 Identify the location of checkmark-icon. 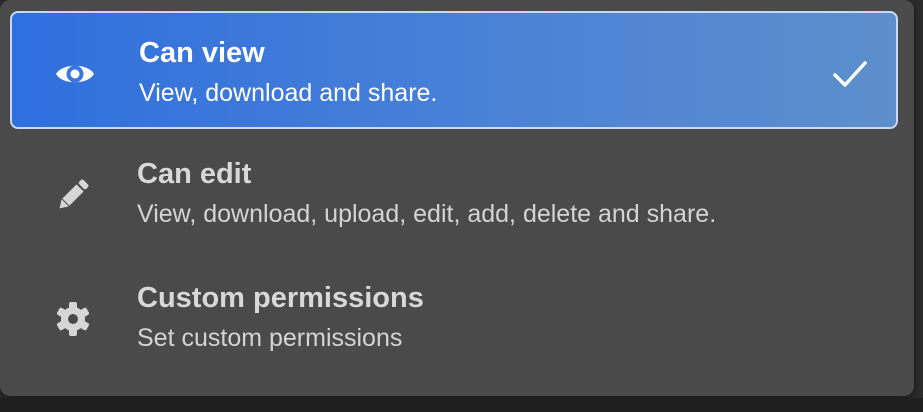
(850, 74).